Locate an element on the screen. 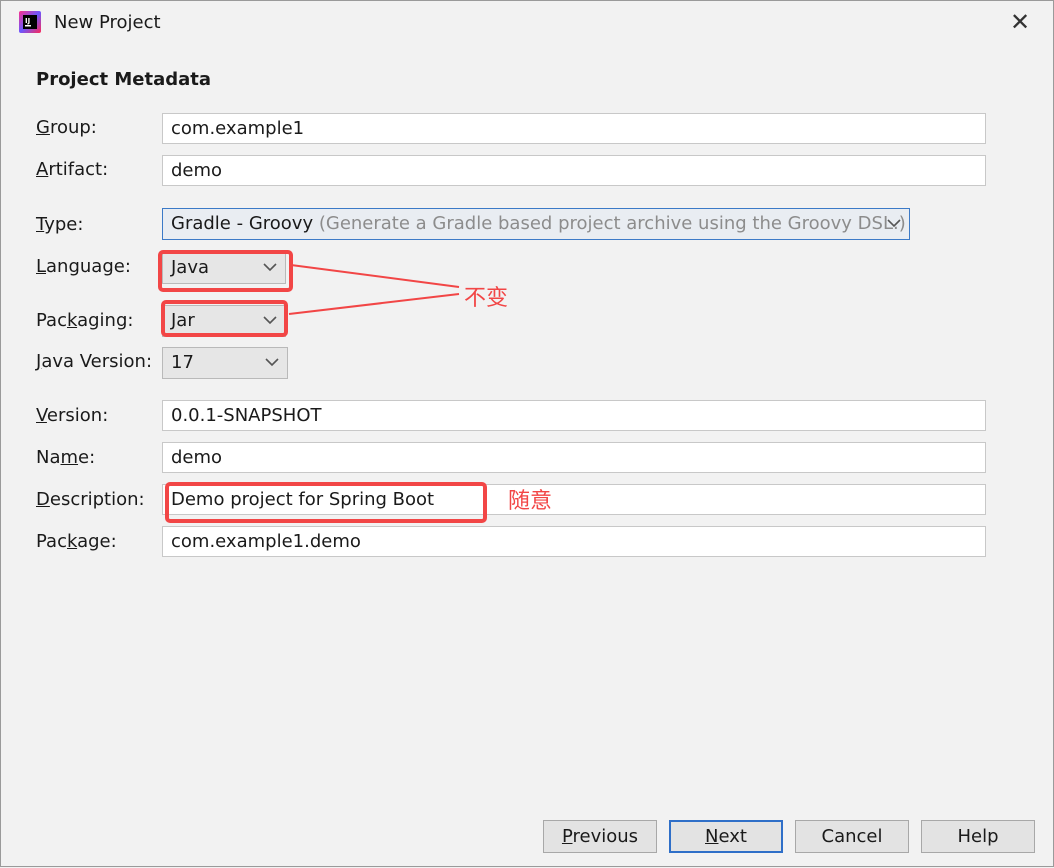 Image resolution: width=1054 pixels, height=868 pixels. next-button: Next is located at coordinates (726, 836).